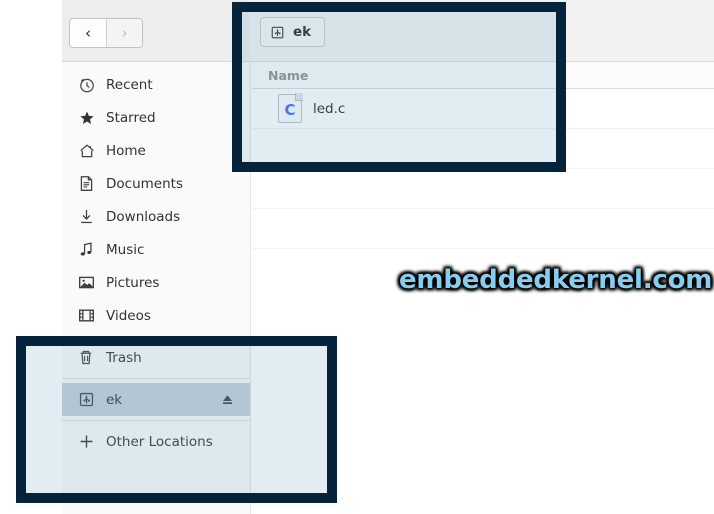  Describe the element at coordinates (556, 280) in the screenshot. I see `watermark: embeddedkernel.com` at that location.